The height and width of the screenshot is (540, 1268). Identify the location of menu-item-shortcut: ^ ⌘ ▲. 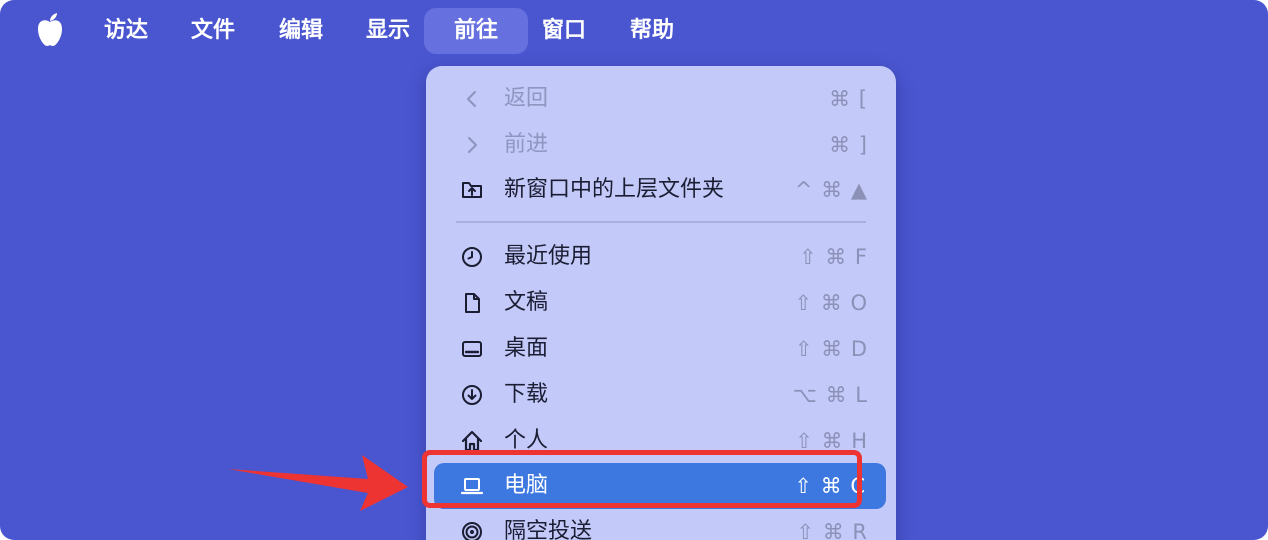
(831, 190).